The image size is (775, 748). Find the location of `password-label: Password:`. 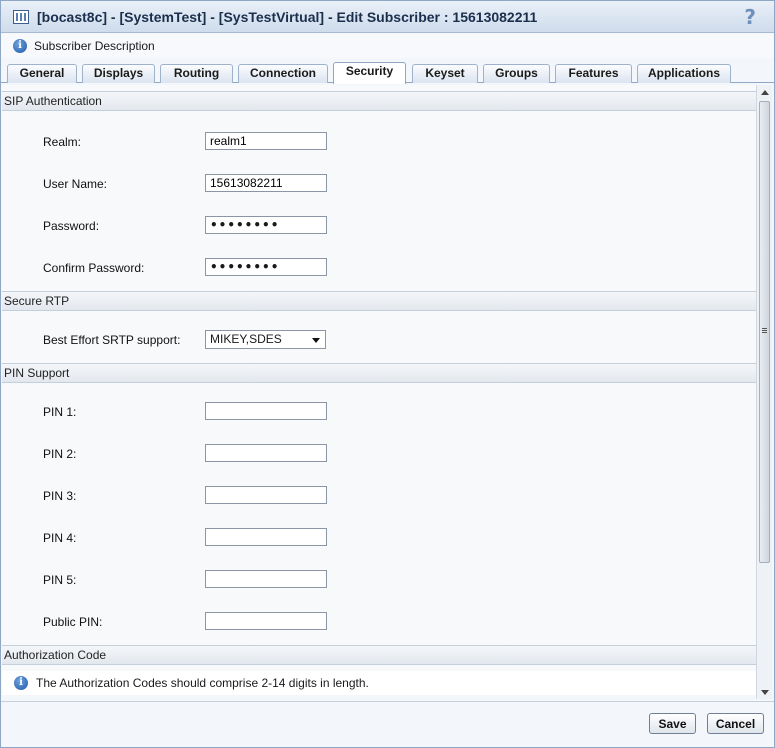

password-label: Password: is located at coordinates (71, 226).